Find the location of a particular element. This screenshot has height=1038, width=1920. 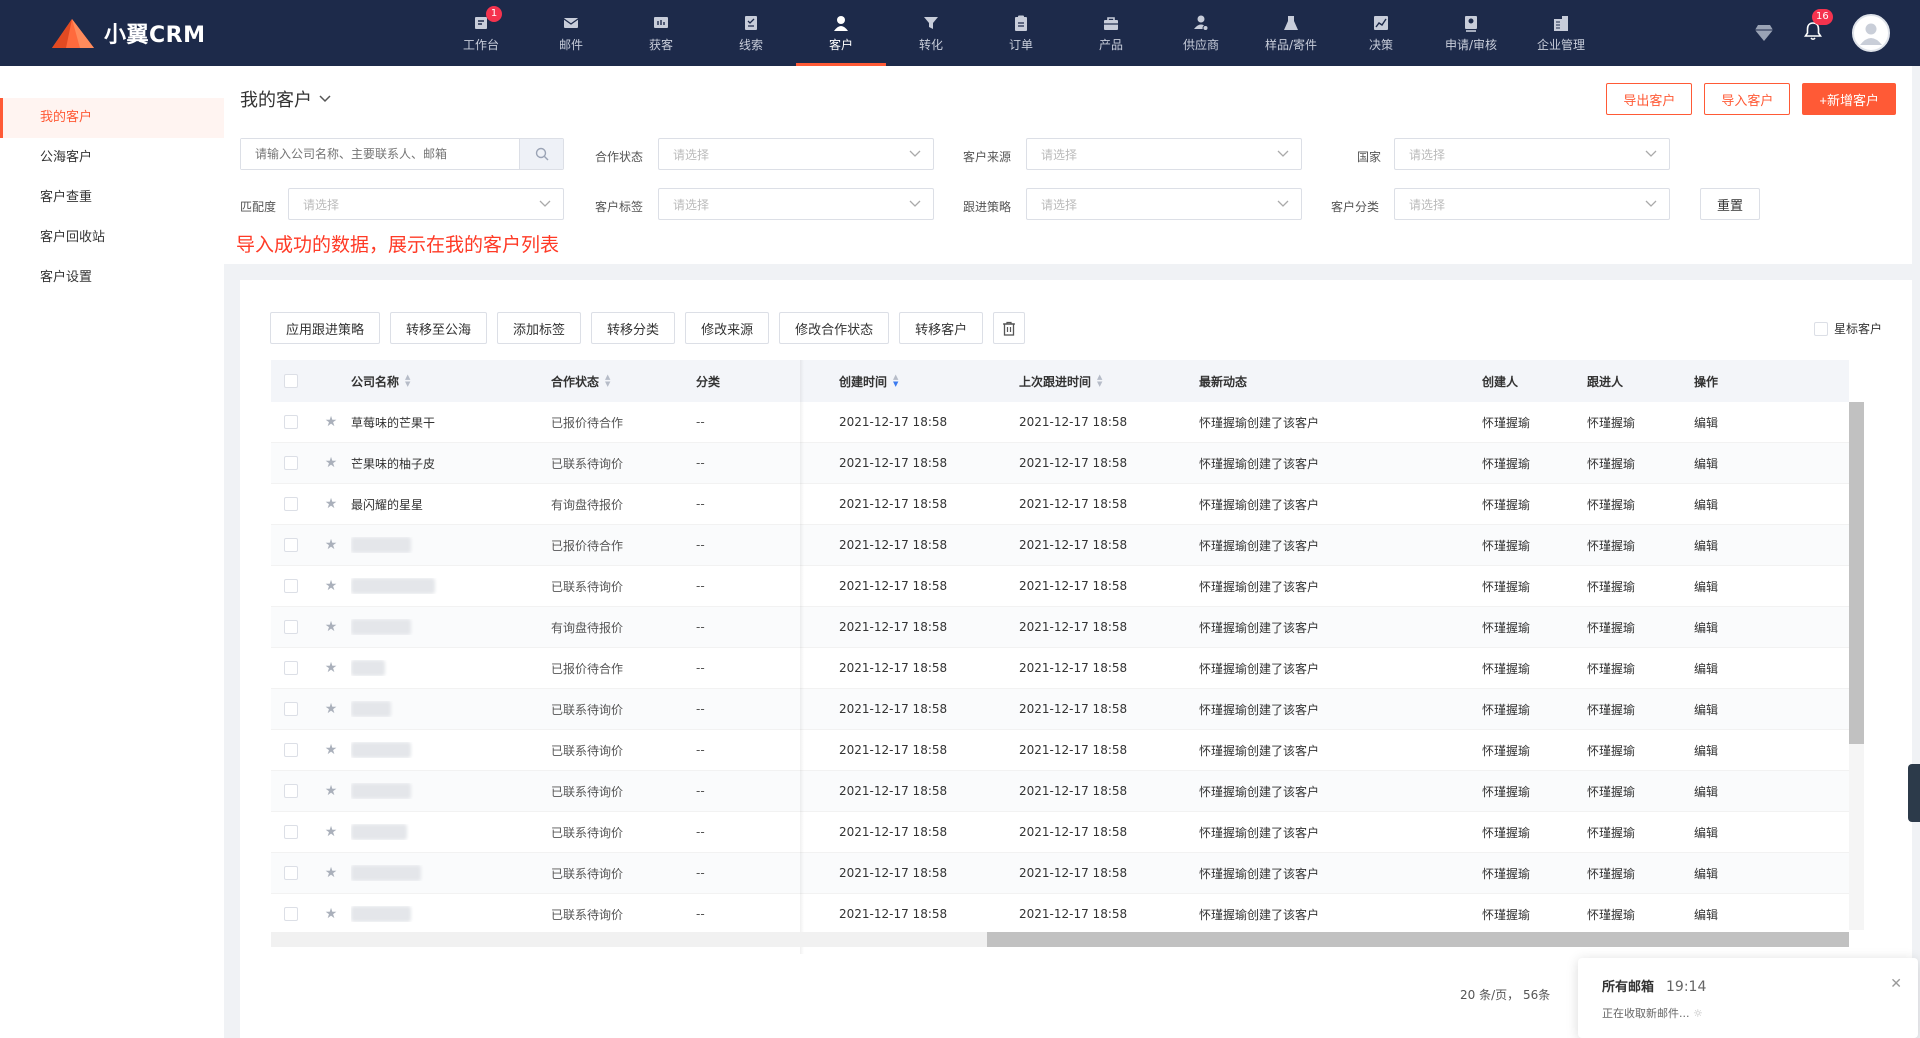

col-created: 创建时间 ▲ ▼ is located at coordinates (929, 381).